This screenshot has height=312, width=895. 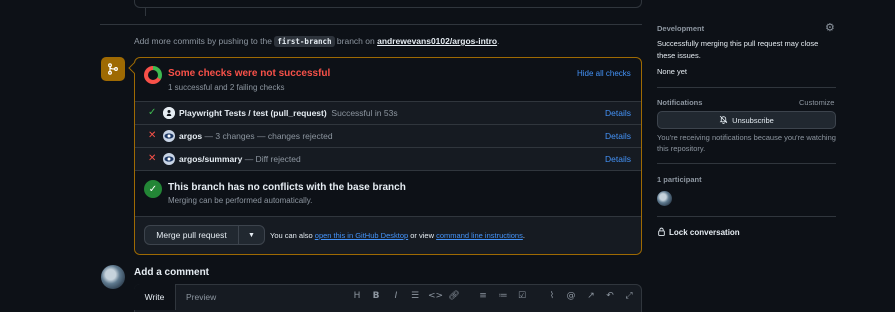 What do you see at coordinates (169, 113) in the screenshot?
I see `github-icon` at bounding box center [169, 113].